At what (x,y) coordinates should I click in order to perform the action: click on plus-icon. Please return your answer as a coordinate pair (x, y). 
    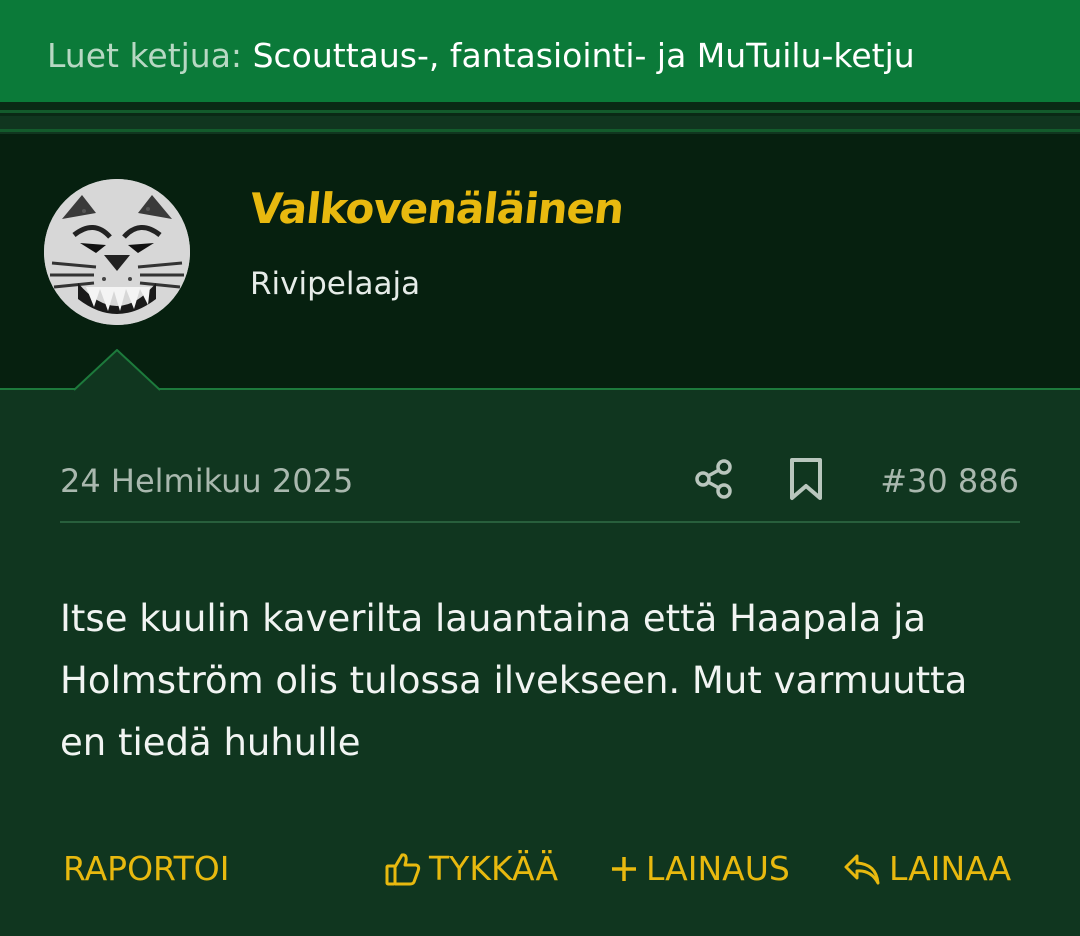
    Looking at the image, I should click on (624, 868).